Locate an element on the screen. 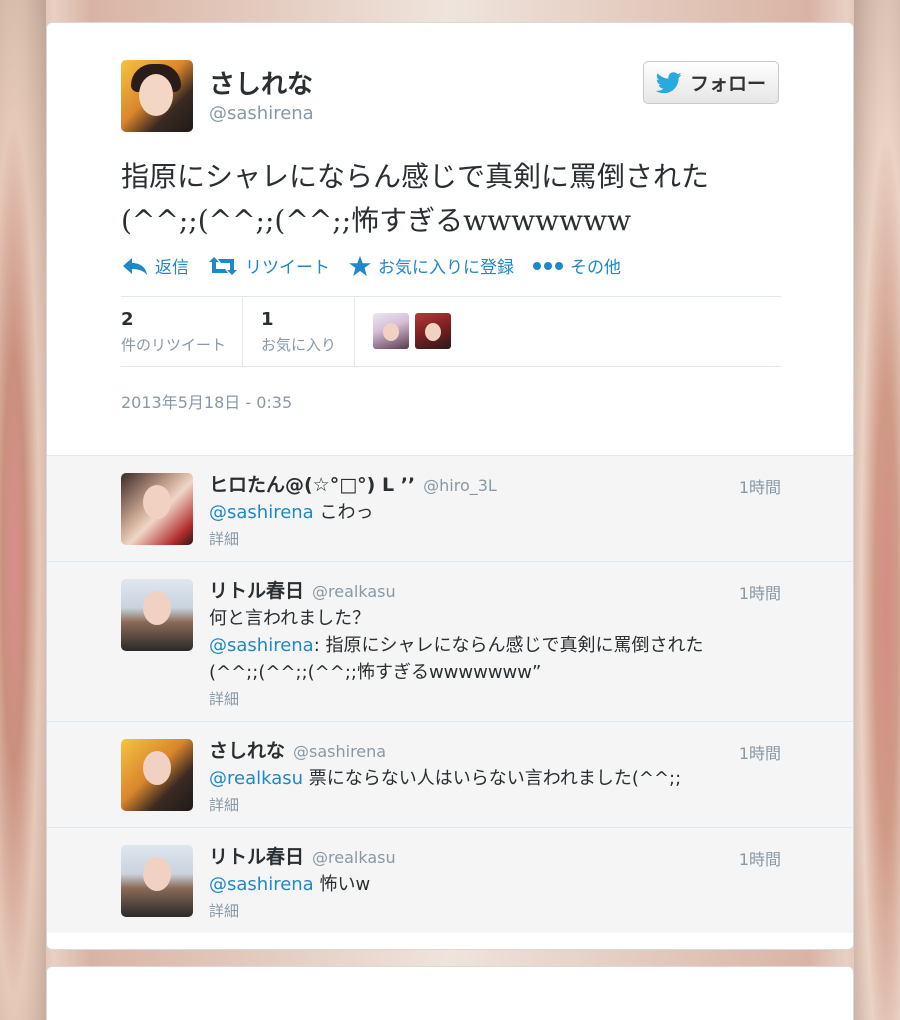 The height and width of the screenshot is (1020, 900). more-action: その他 is located at coordinates (576, 265).